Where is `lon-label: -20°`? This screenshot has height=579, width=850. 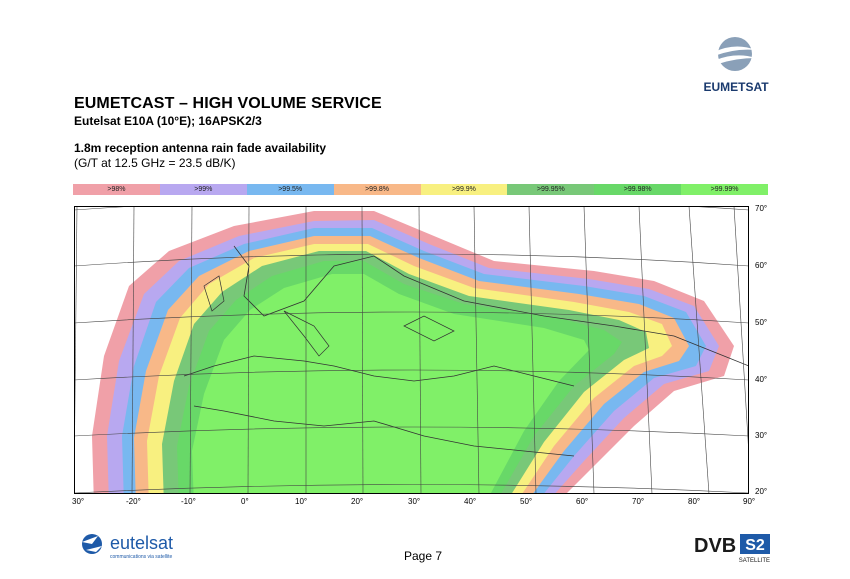 lon-label: -20° is located at coordinates (133, 501).